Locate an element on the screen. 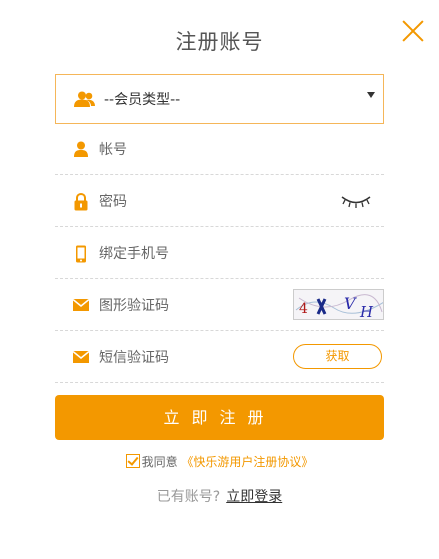 Image resolution: width=439 pixels, height=559 pixels. phone-icon is located at coordinates (81, 254).